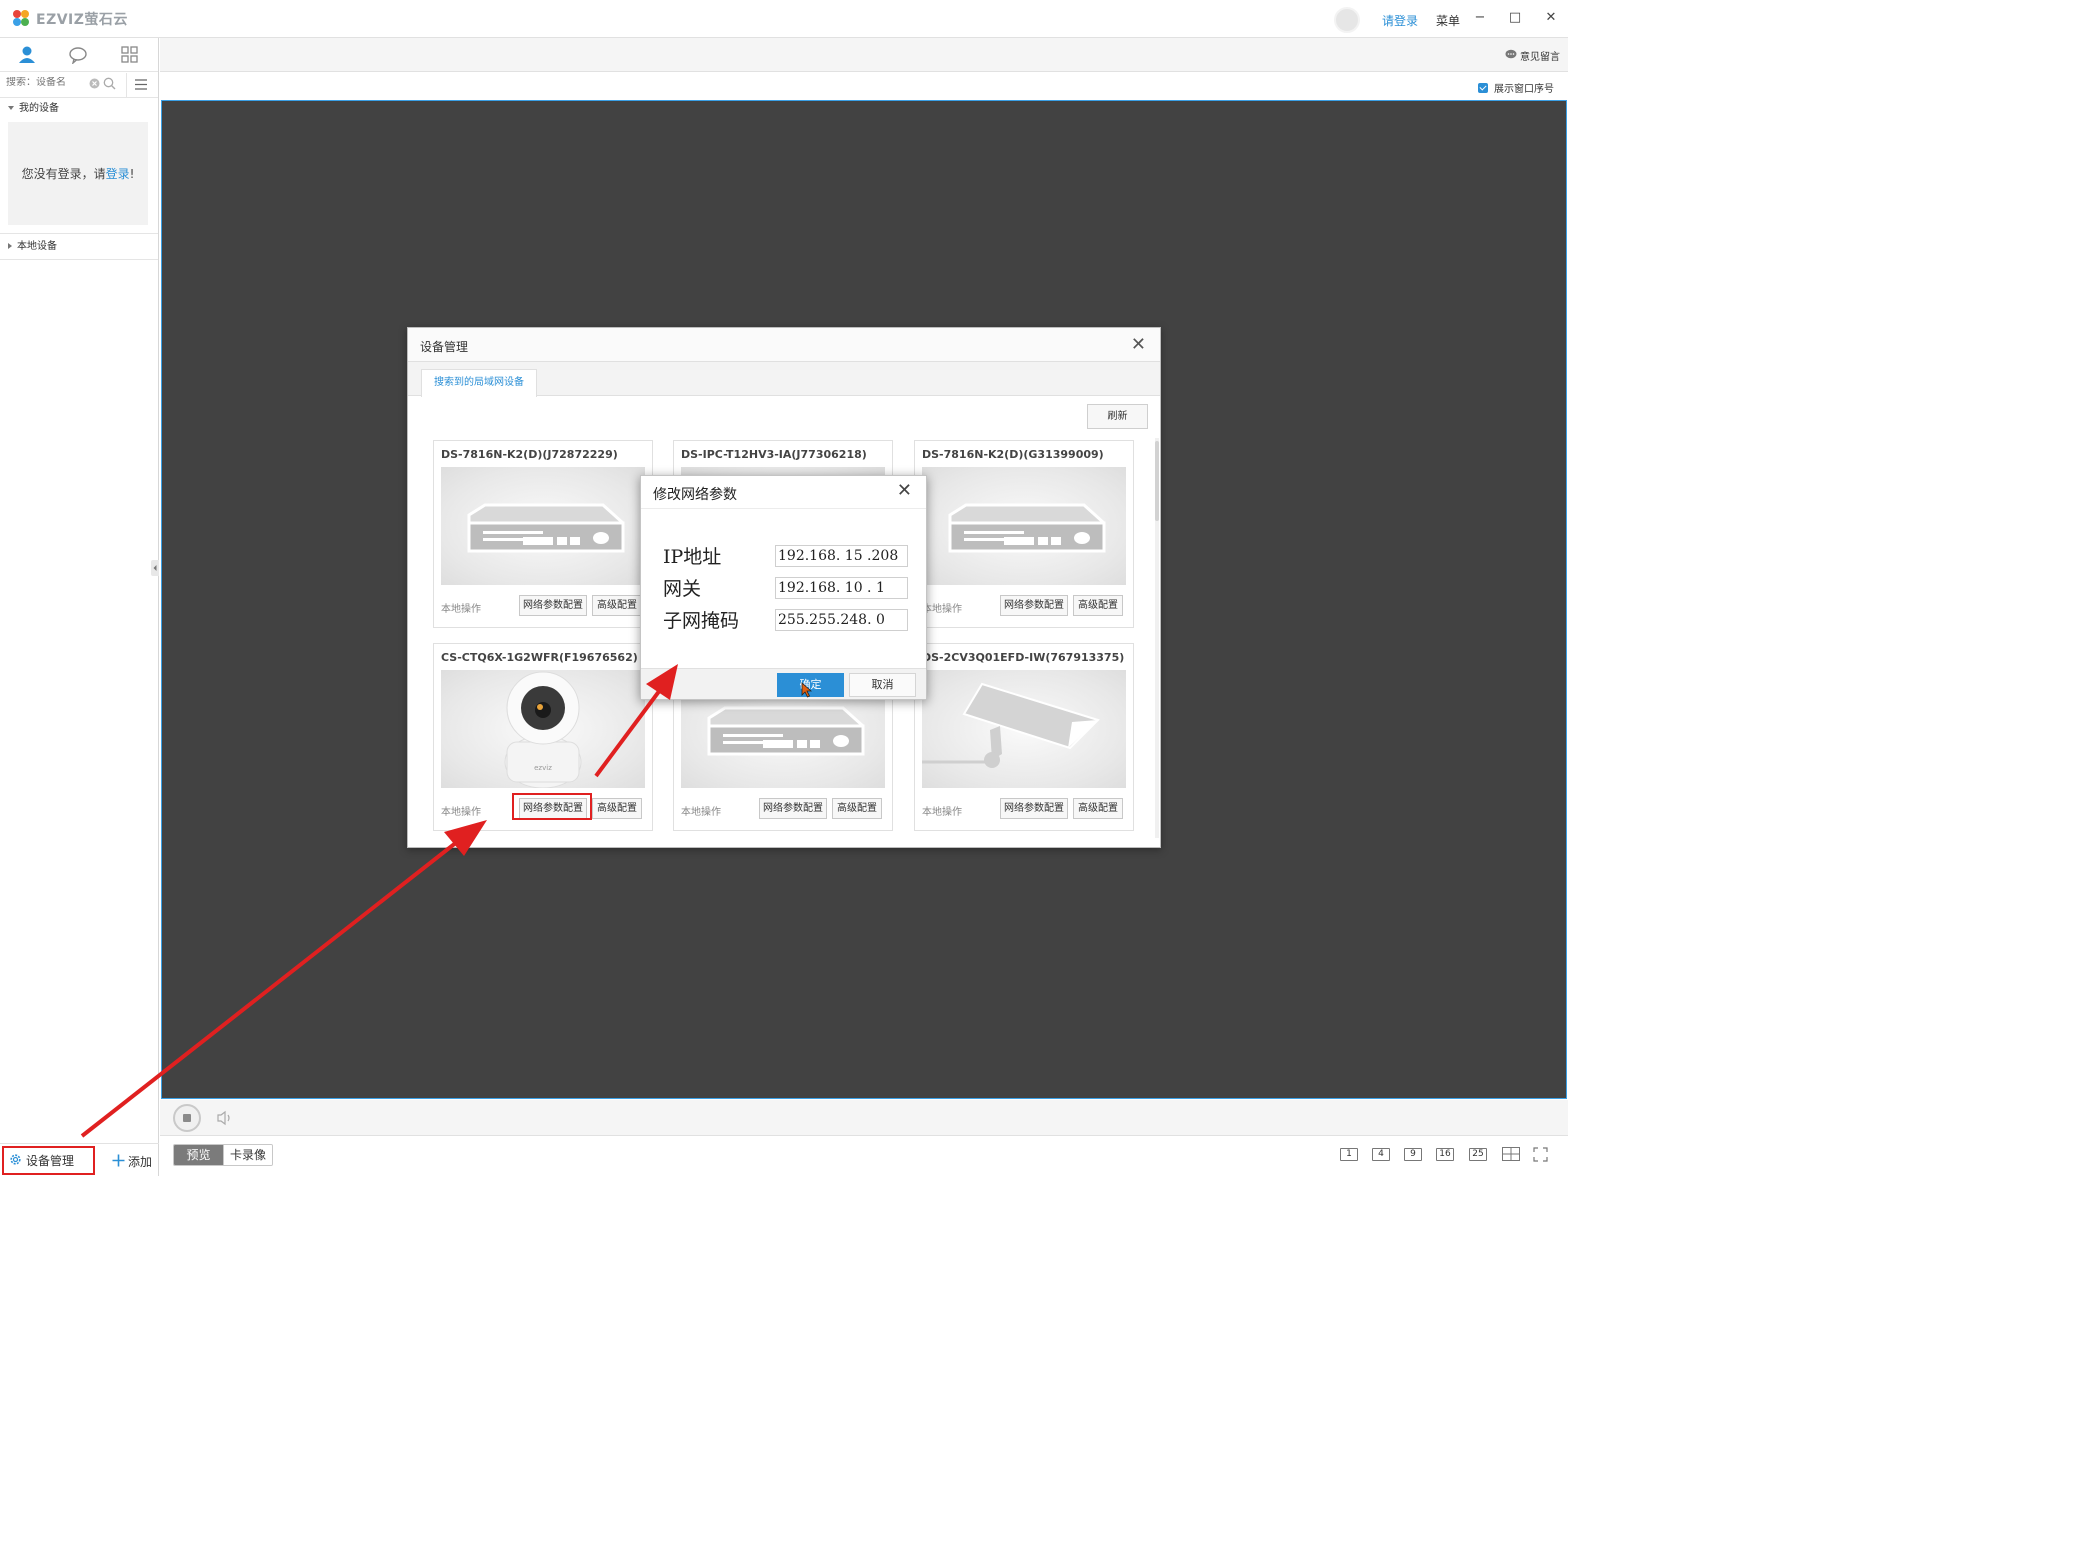  Describe the element at coordinates (1515, 18) in the screenshot. I see `maximize-button: □` at that location.